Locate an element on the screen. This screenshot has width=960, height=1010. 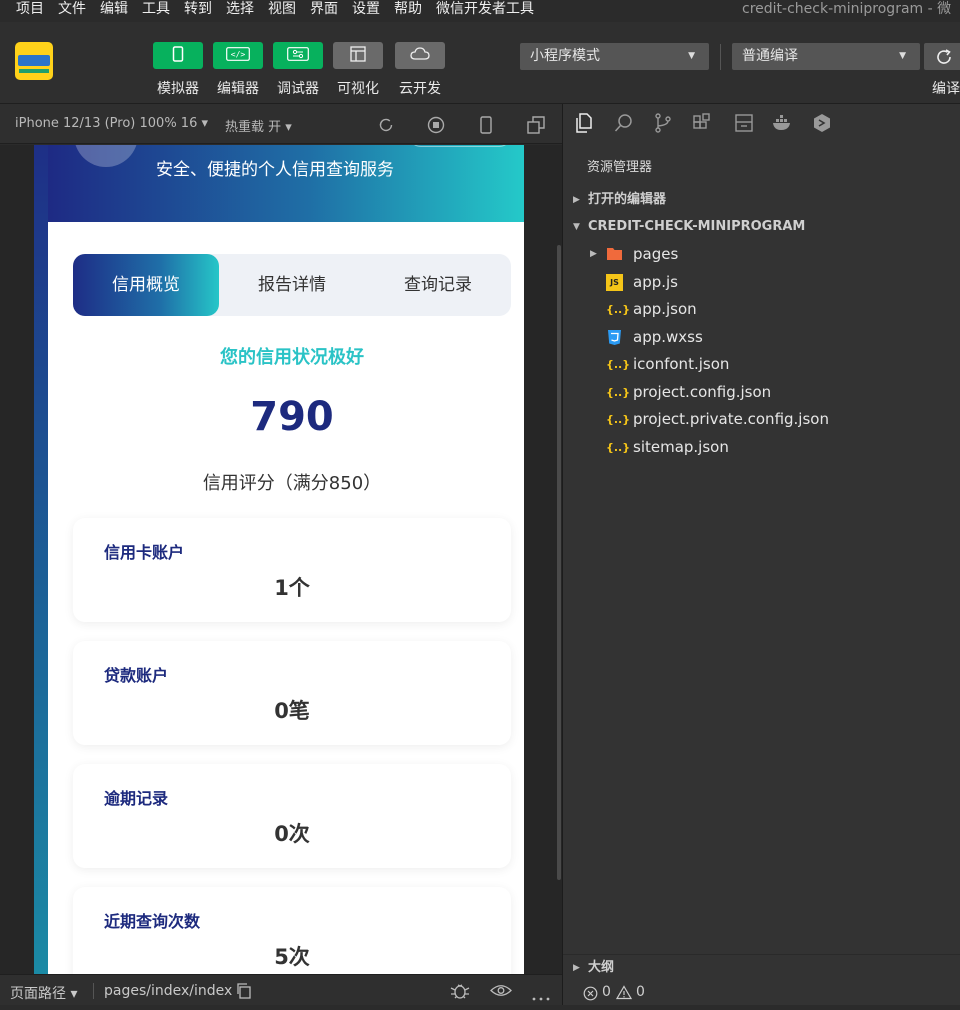
hot-reload-toggle: 热重载 开 ▾ is located at coordinates (258, 125).